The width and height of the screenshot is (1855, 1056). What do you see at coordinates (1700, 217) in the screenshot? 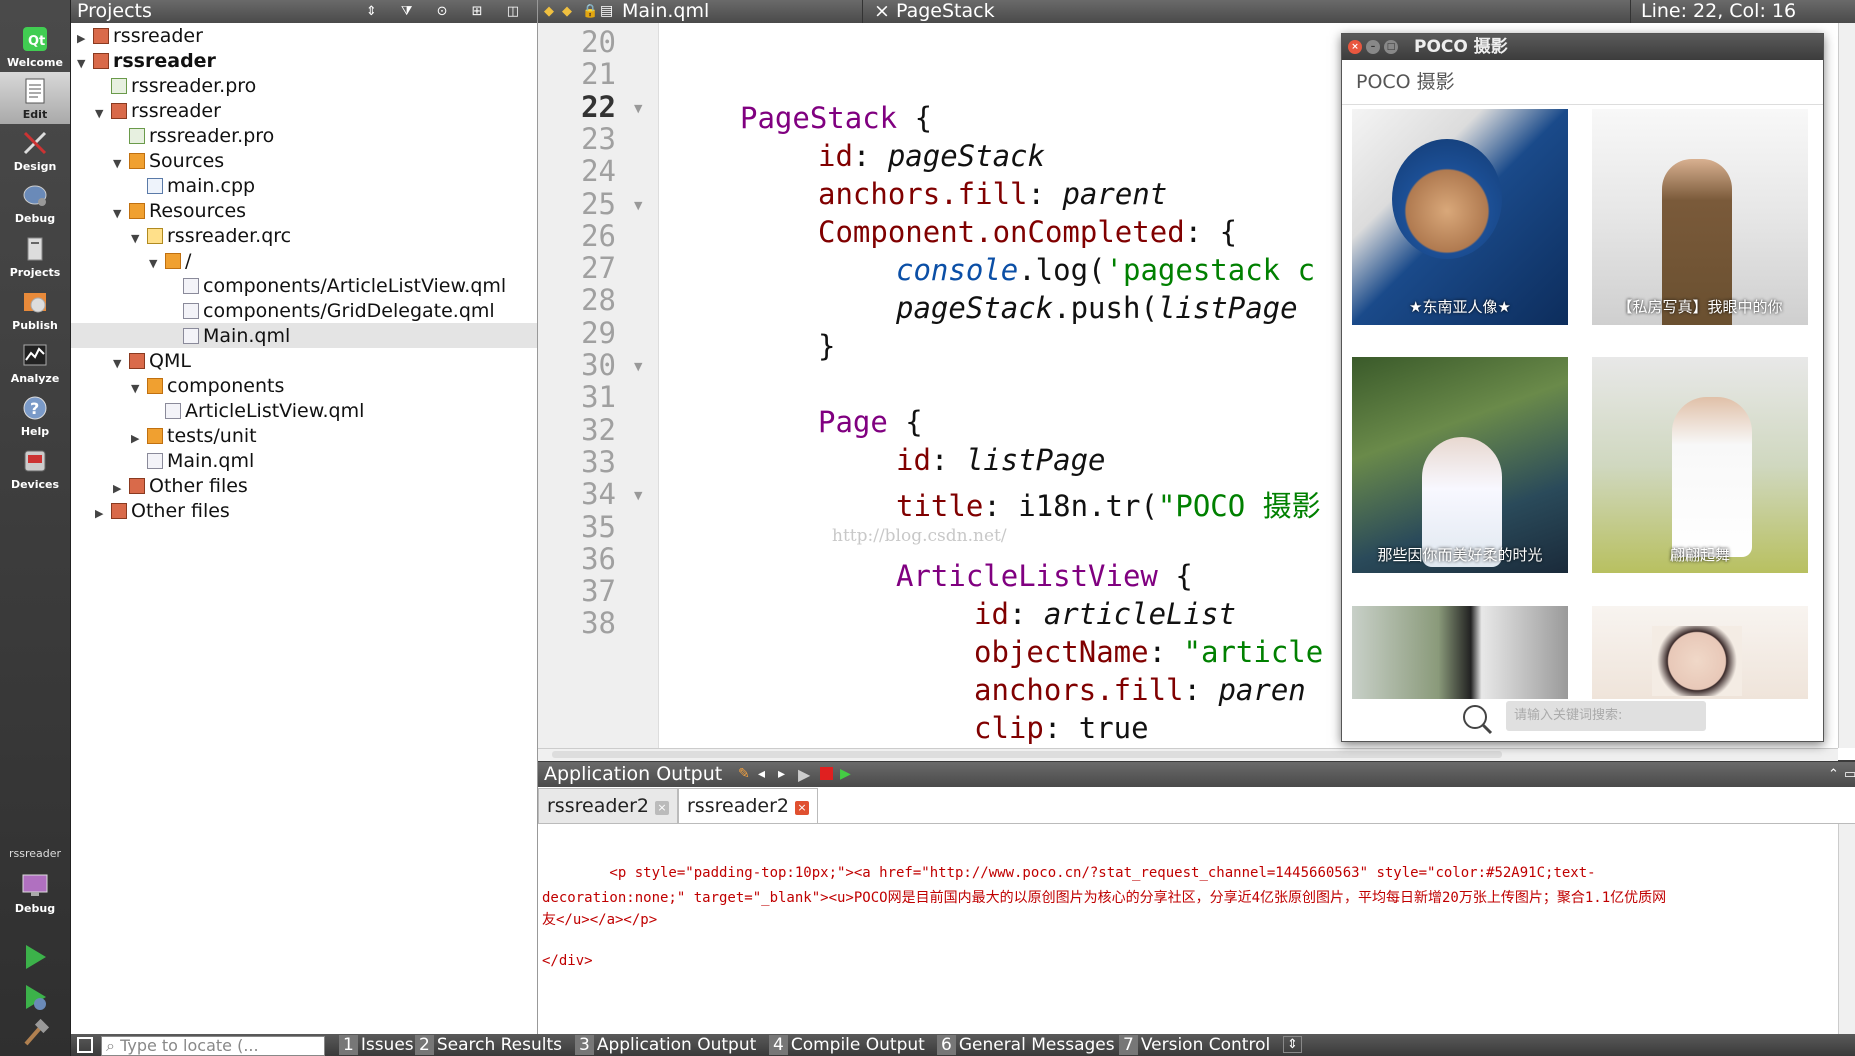
I see `photo-tile: 【私房写真】我眼中的你` at bounding box center [1700, 217].